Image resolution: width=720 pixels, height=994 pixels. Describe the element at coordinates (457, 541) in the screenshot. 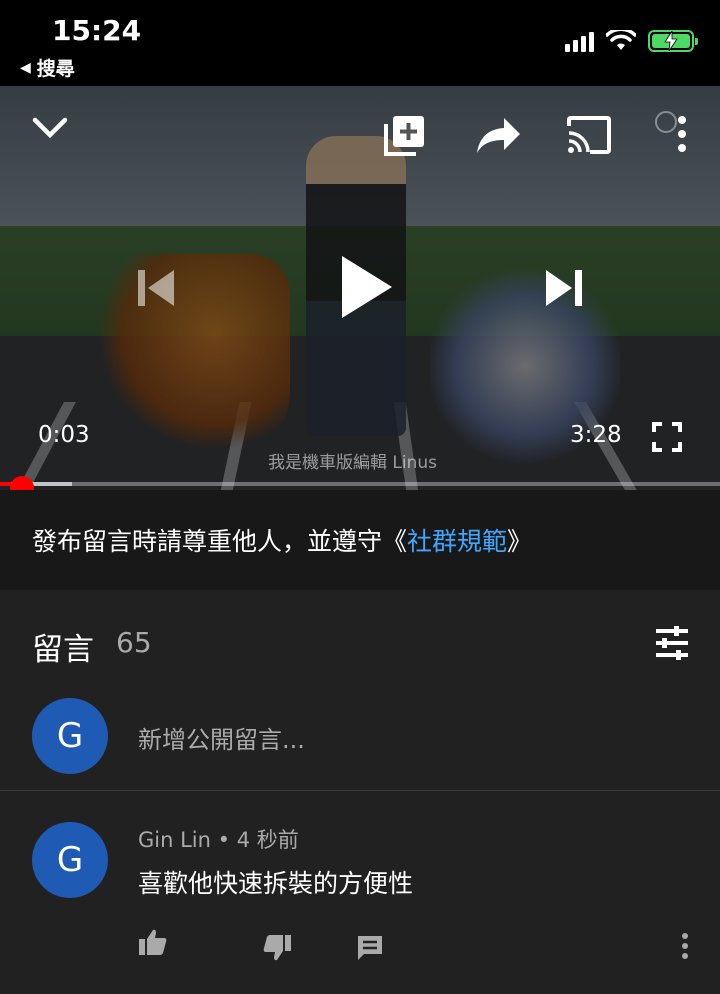

I see `community-guidelines-link: 社群規範` at that location.